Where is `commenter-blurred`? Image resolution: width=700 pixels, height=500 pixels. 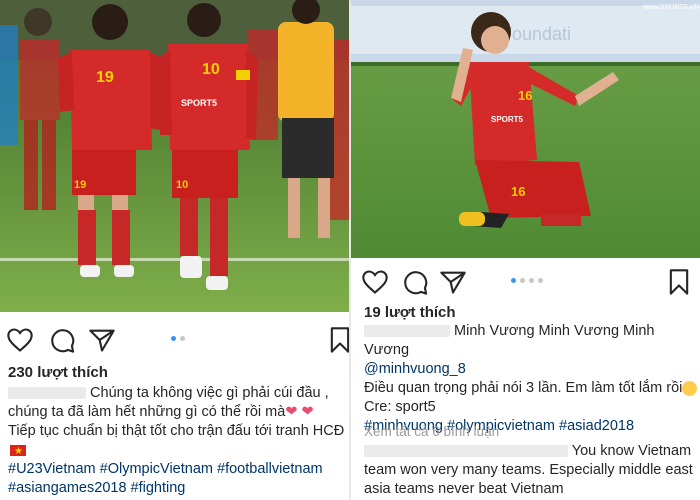 commenter-blurred is located at coordinates (466, 451).